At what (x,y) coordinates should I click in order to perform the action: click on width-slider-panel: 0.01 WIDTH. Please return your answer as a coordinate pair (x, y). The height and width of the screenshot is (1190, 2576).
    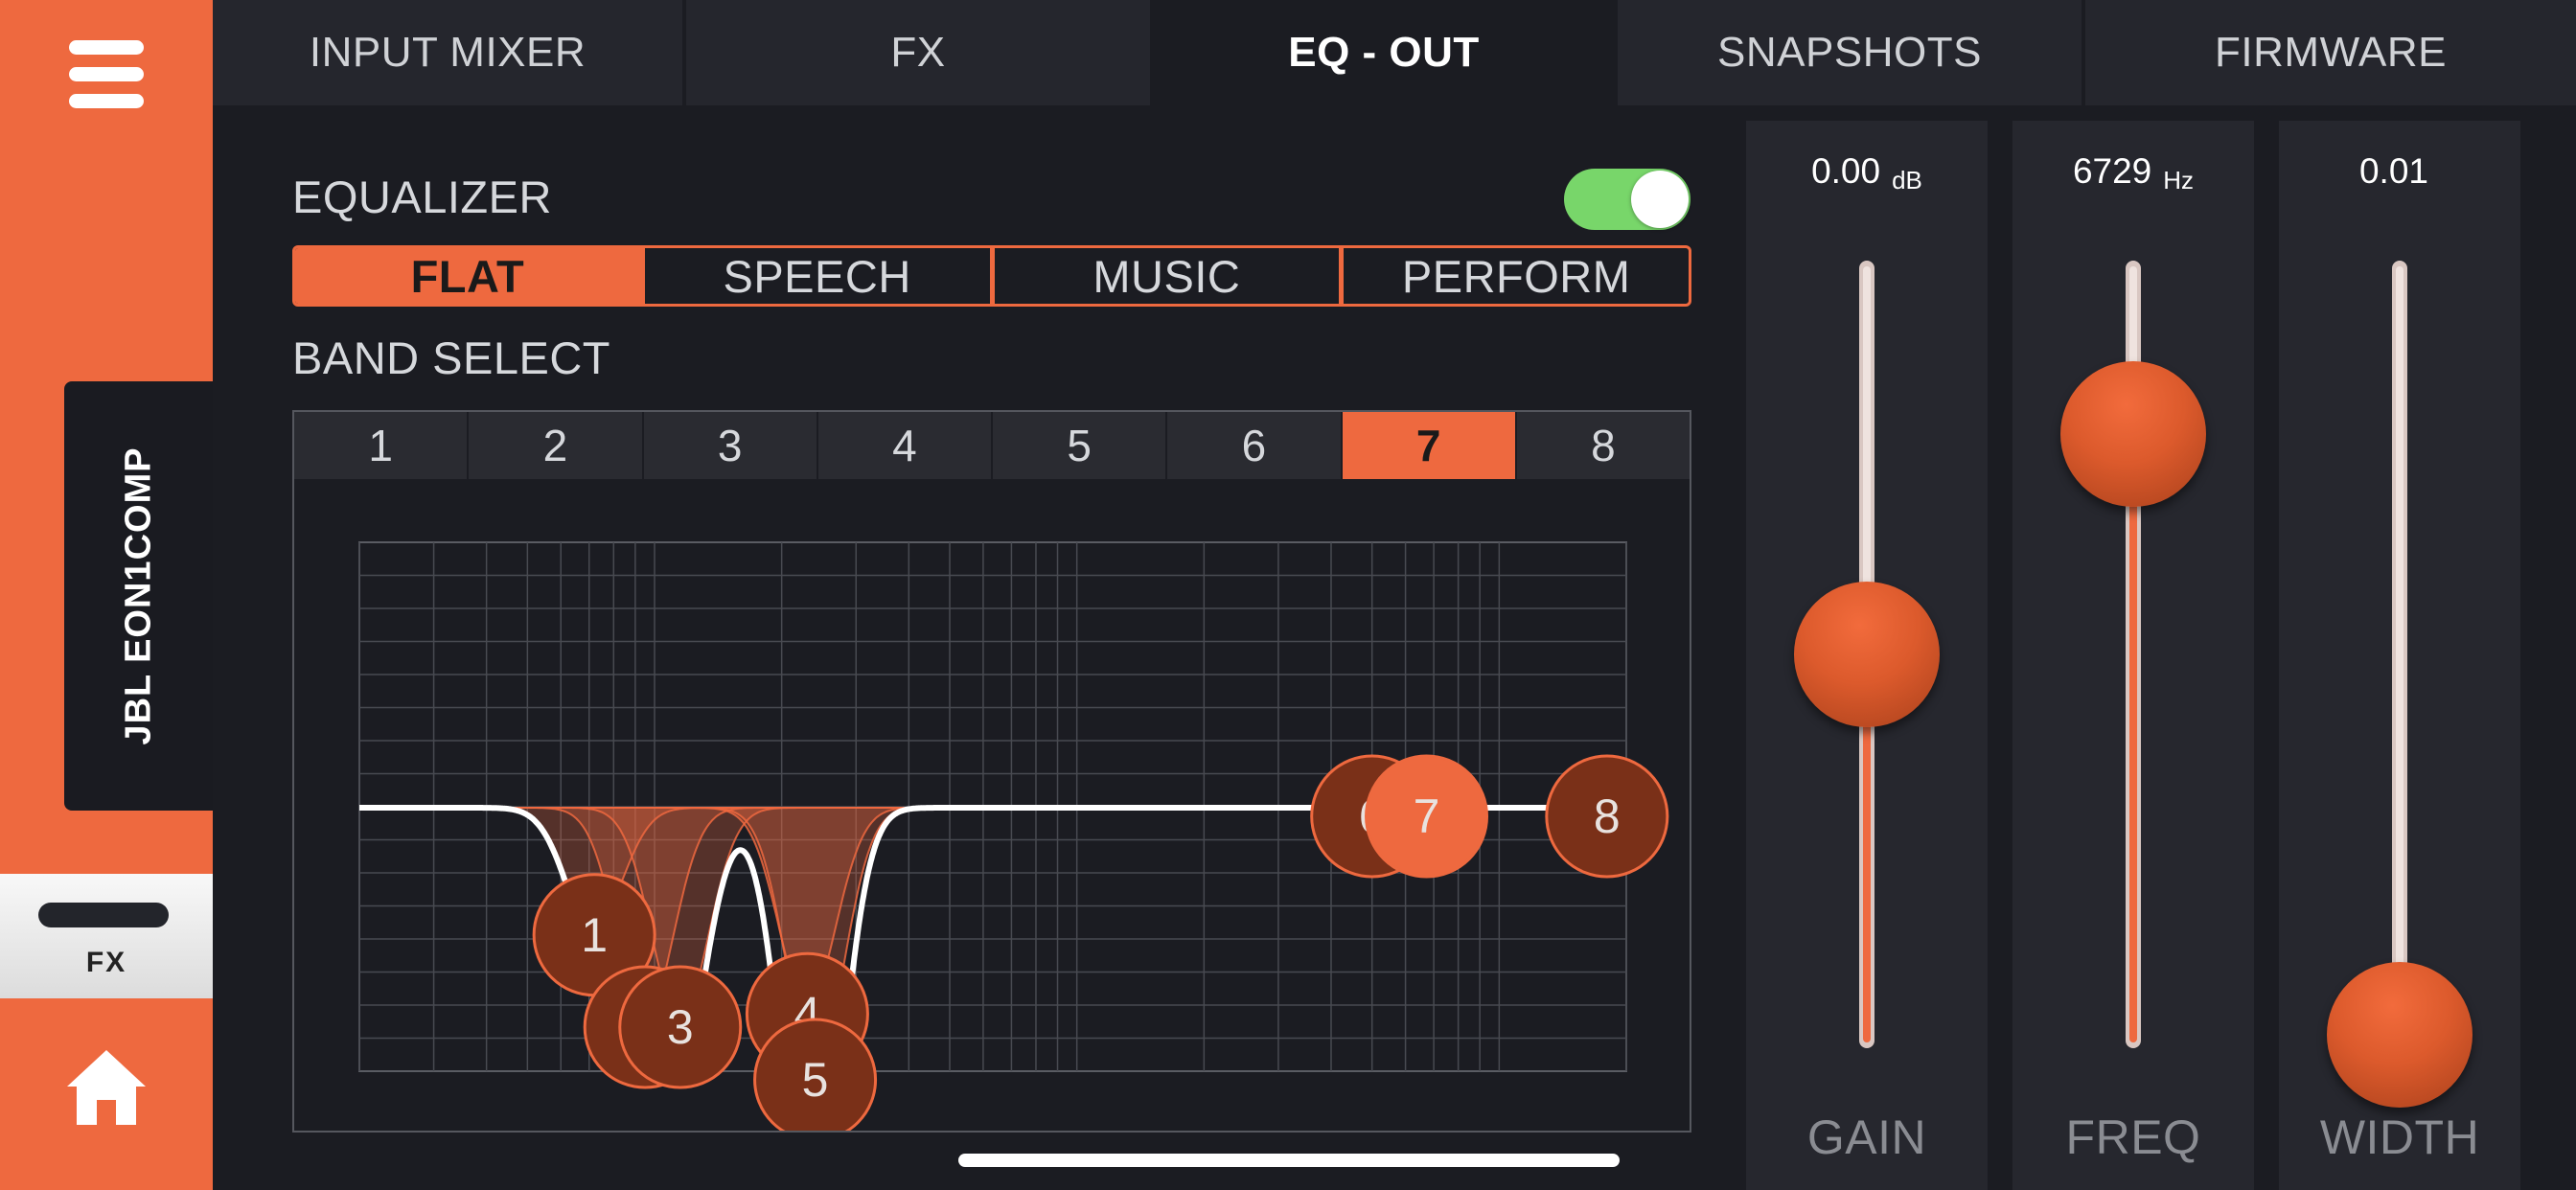
    Looking at the image, I should click on (2399, 655).